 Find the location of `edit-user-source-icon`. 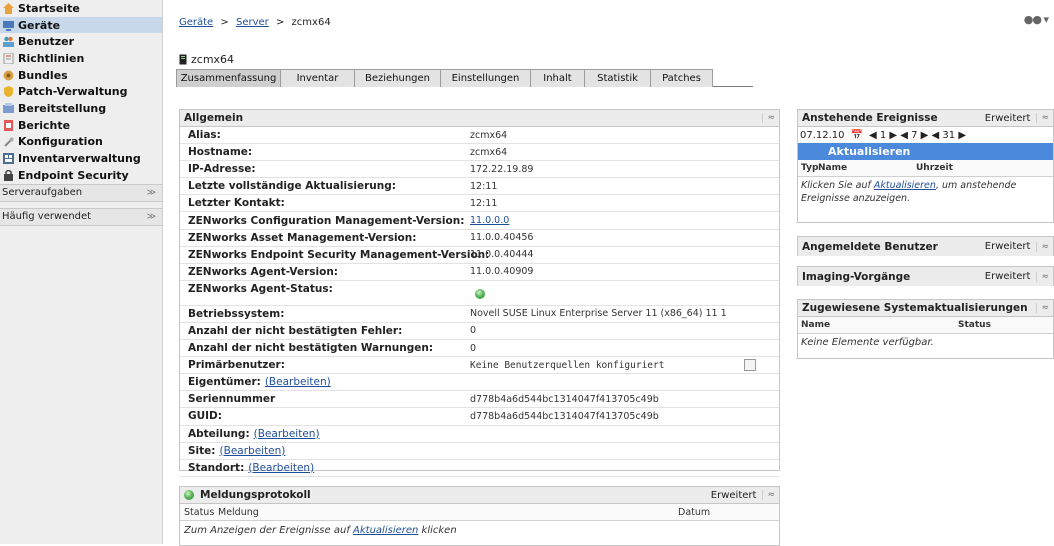

edit-user-source-icon is located at coordinates (750, 365).